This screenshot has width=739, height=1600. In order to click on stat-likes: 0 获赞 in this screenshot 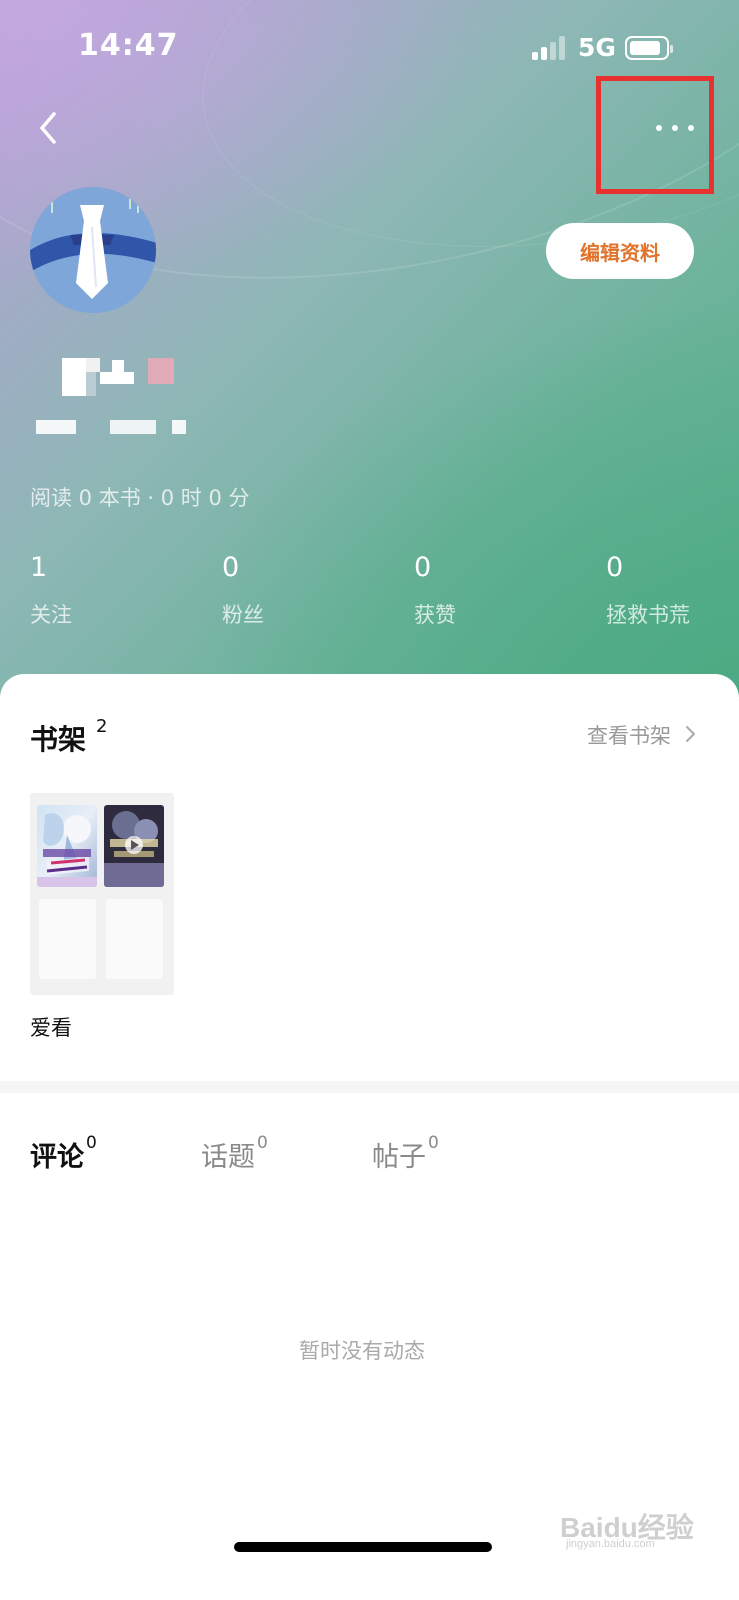, I will do `click(435, 590)`.